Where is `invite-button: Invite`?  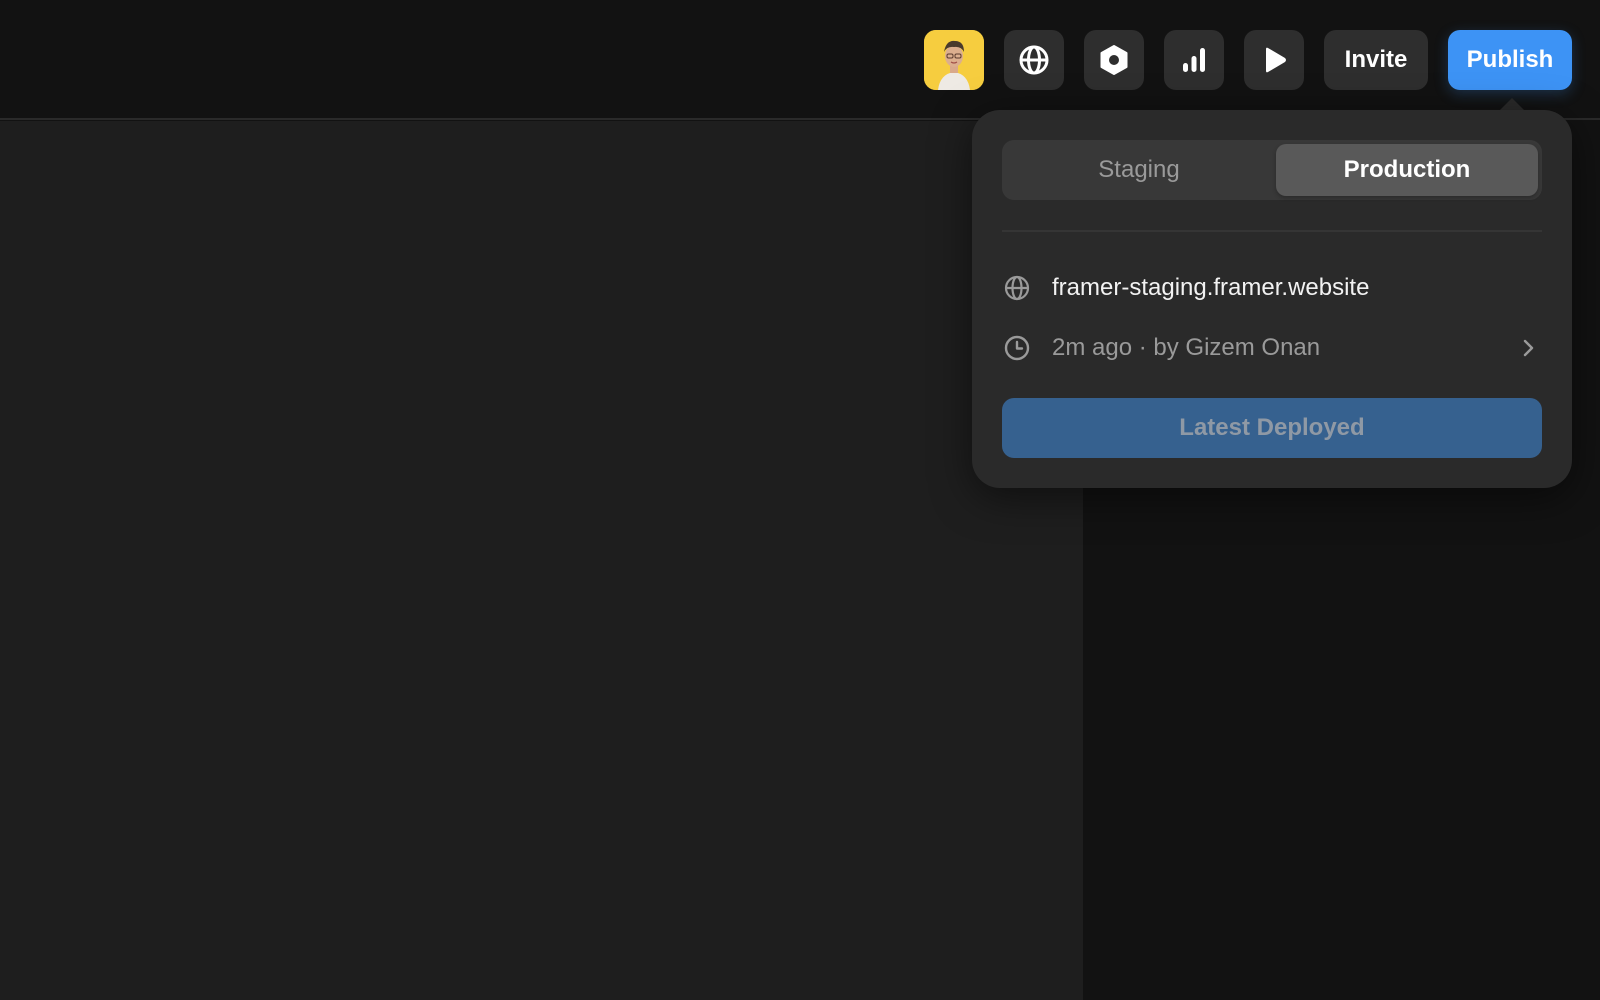
invite-button: Invite is located at coordinates (1376, 60).